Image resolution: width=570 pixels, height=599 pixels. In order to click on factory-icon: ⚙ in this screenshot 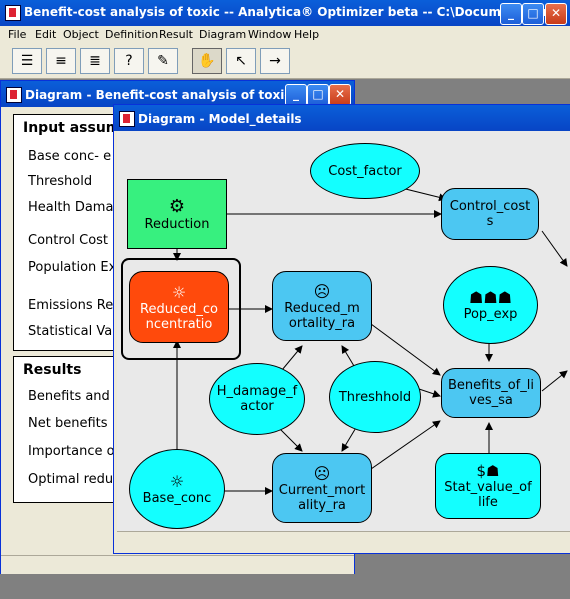, I will do `click(177, 206)`.